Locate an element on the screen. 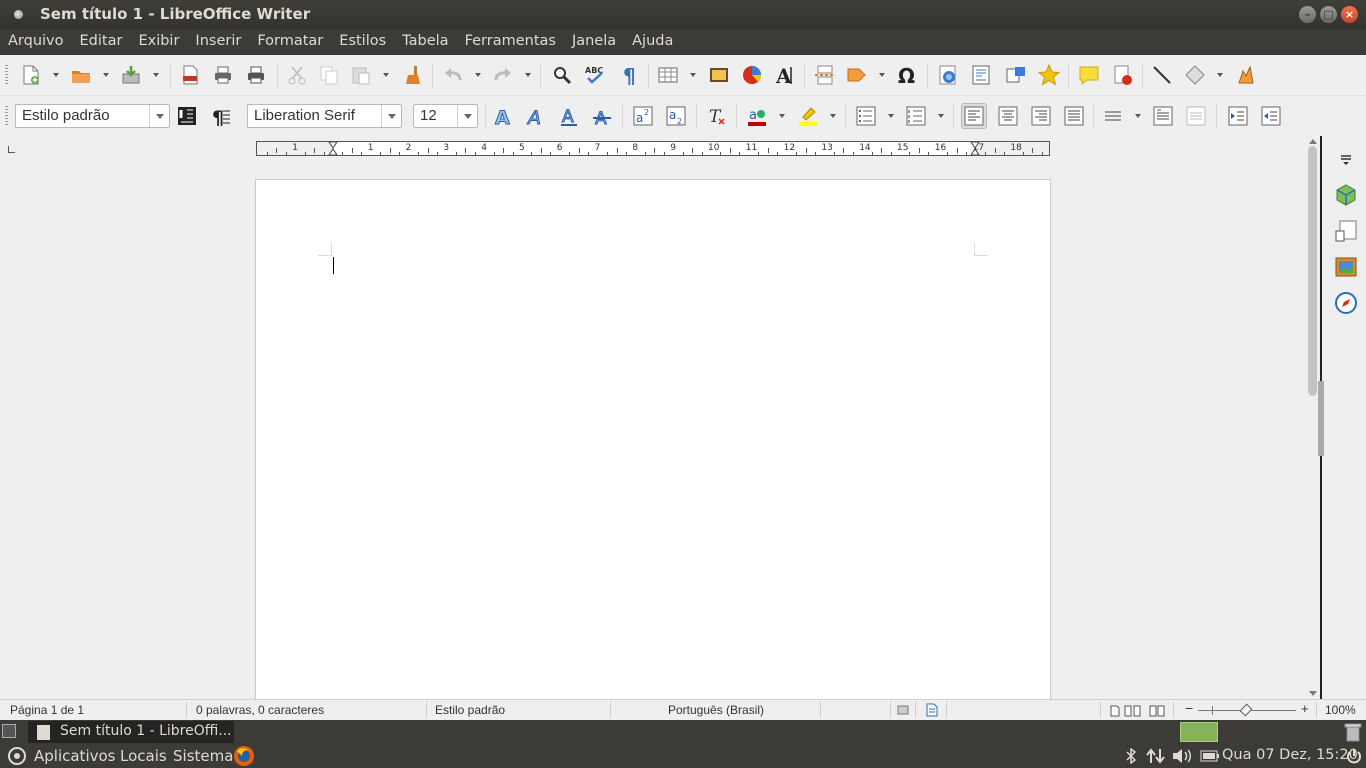 Image resolution: width=1366 pixels, height=768 pixels. basic-shapes-icon is located at coordinates (1195, 75).